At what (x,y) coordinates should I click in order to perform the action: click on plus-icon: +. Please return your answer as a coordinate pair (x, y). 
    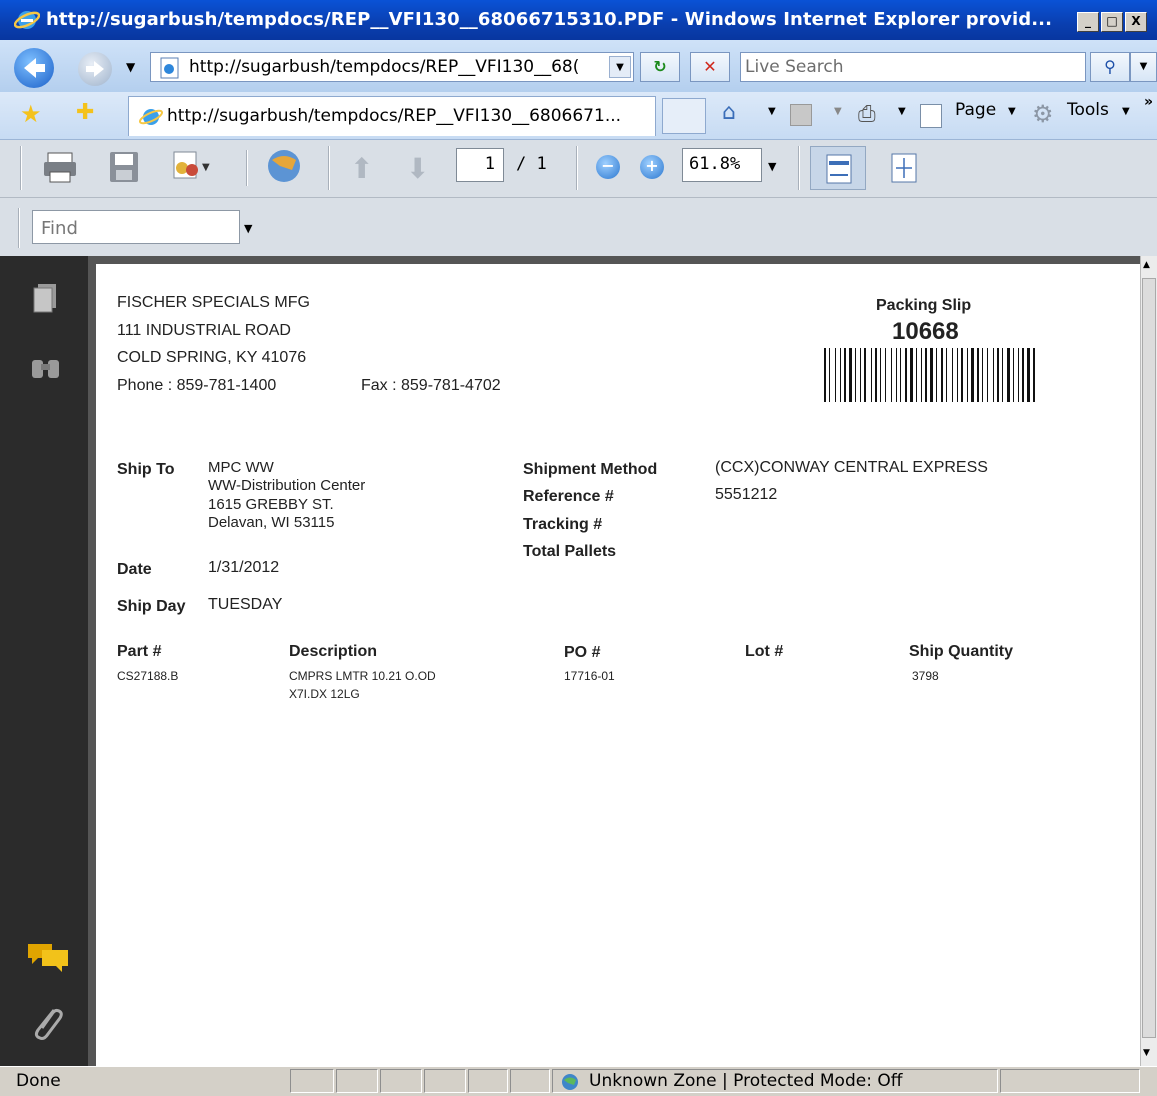
    Looking at the image, I should click on (652, 165).